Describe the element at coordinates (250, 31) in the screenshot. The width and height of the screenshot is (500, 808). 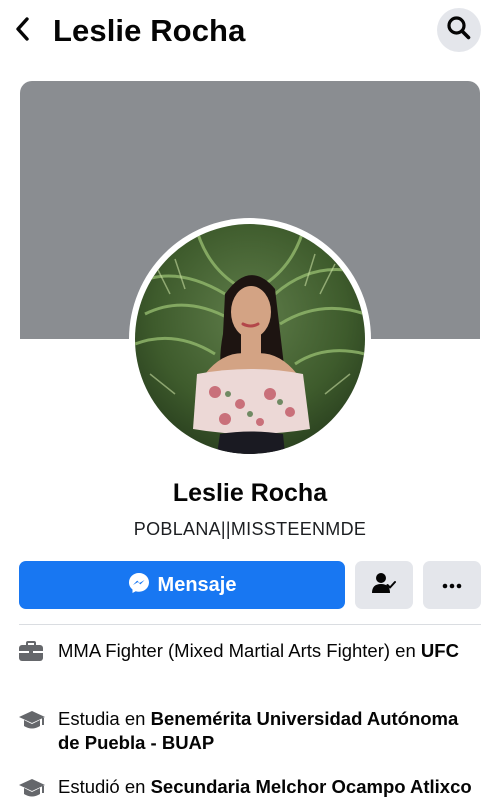
I see `top-bar: Leslie Rocha` at that location.